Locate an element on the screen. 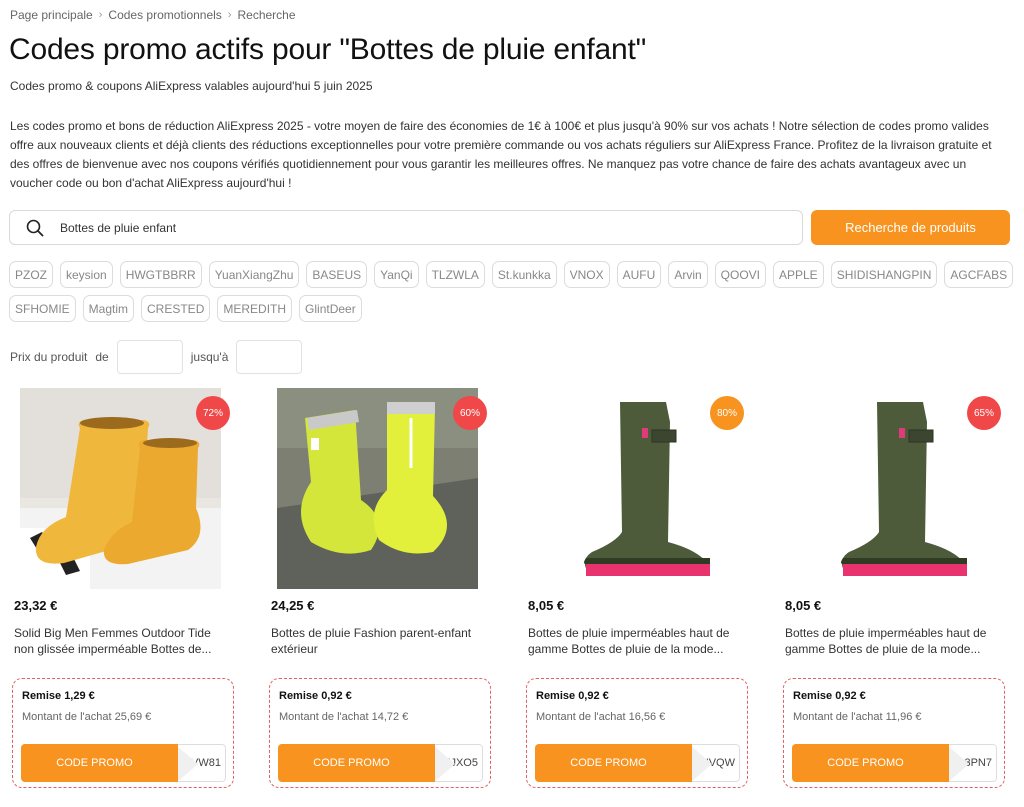 The image size is (1024, 807). brand-chip: QOOVI is located at coordinates (740, 274).